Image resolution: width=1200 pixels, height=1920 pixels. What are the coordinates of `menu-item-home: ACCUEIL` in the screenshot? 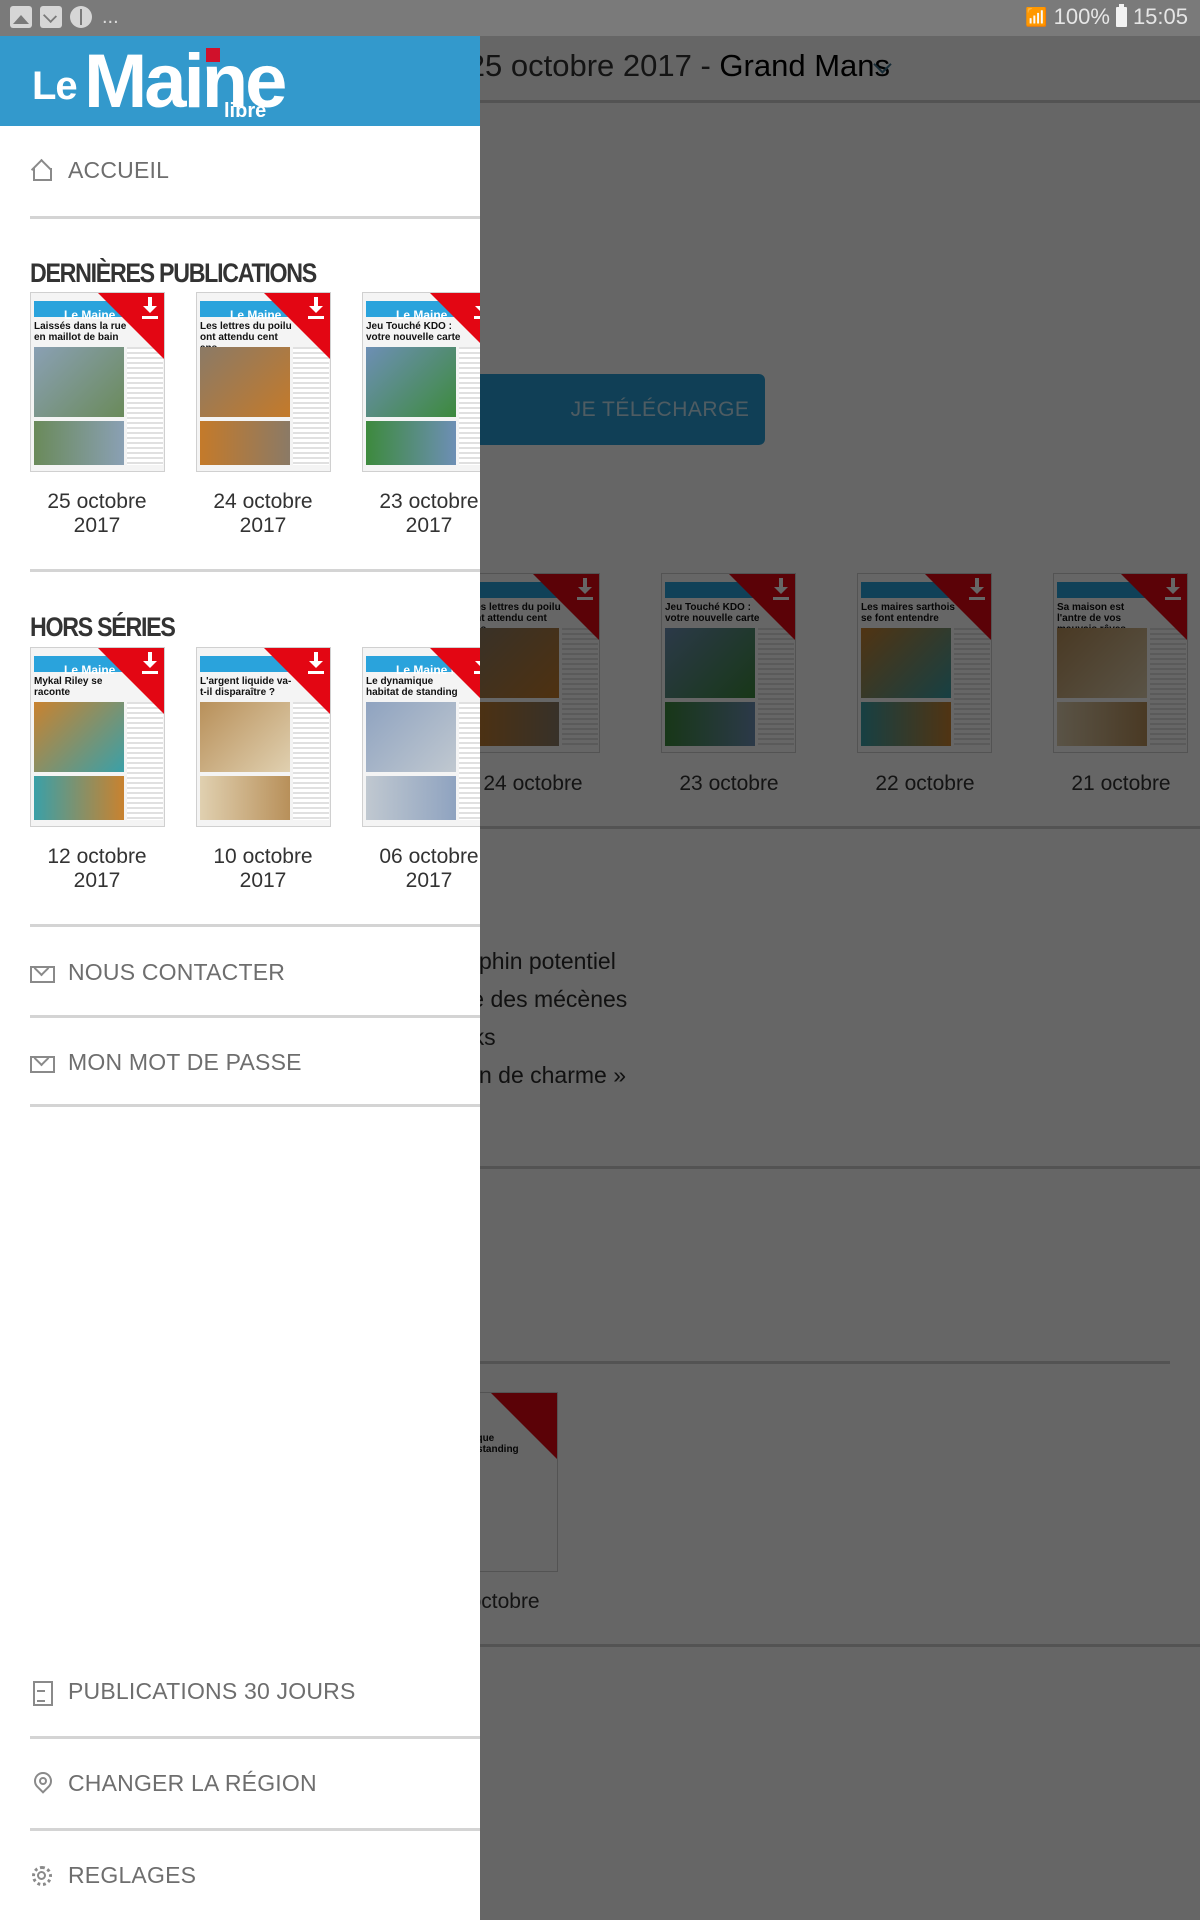 It's located at (255, 170).